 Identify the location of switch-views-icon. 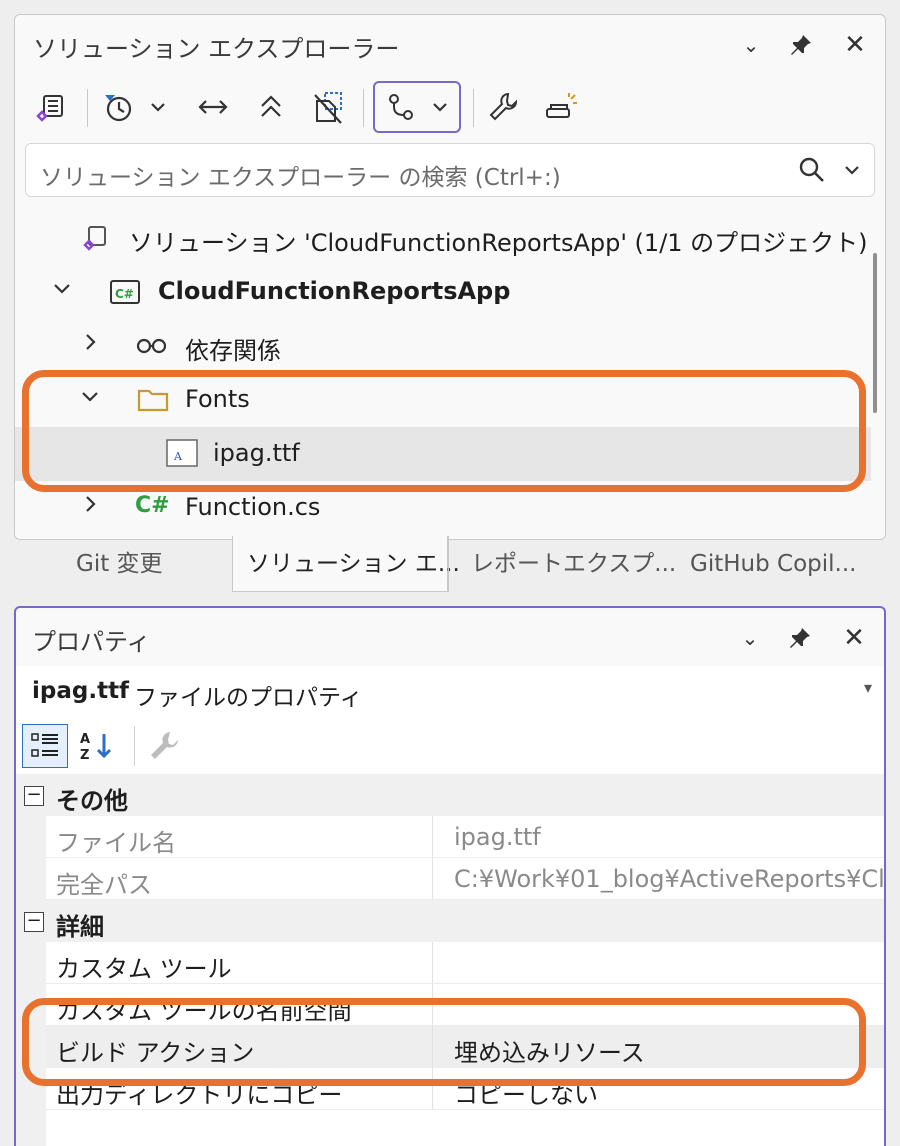
(51, 107).